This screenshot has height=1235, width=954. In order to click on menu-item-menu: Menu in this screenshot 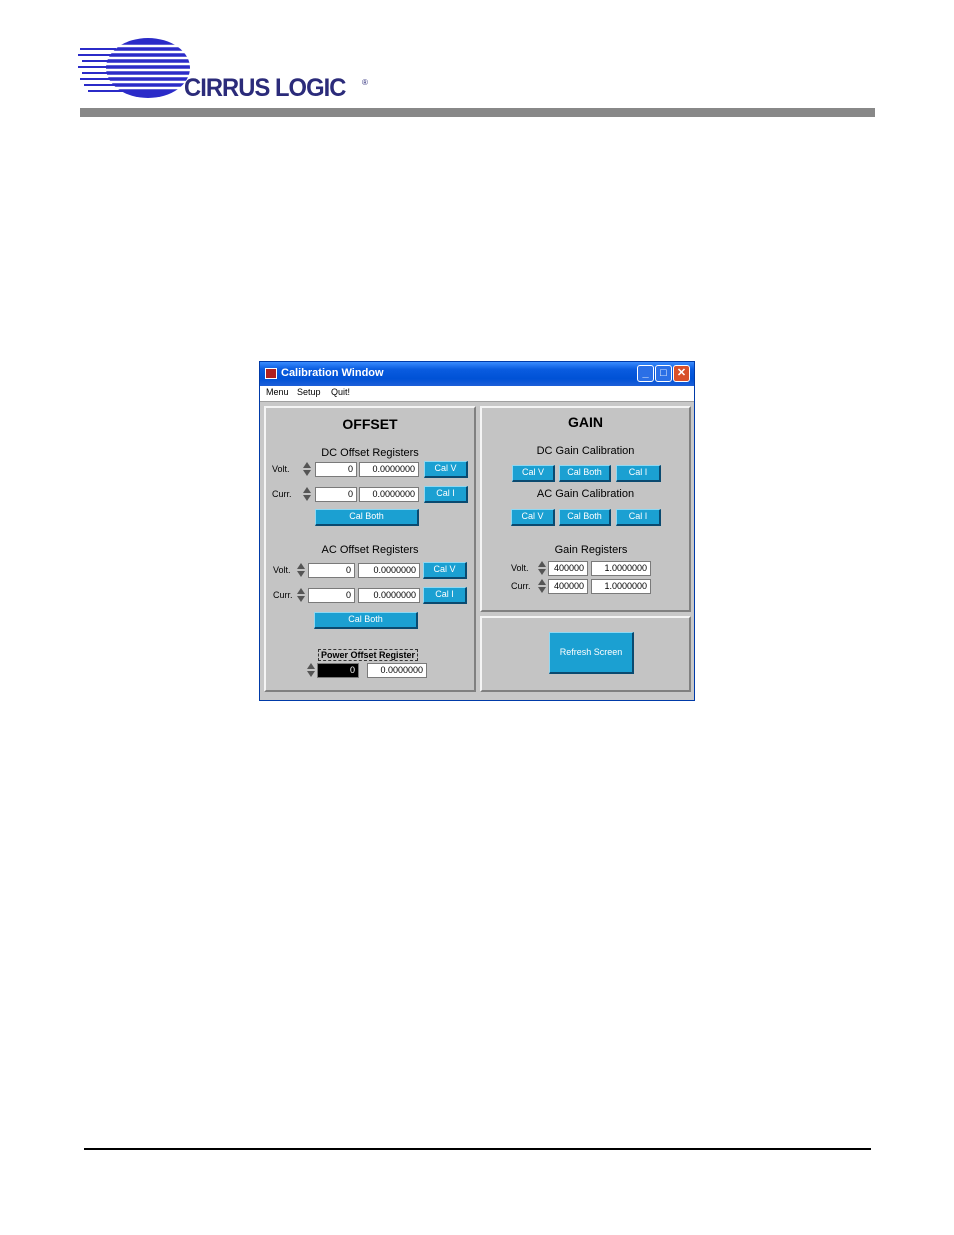, I will do `click(277, 392)`.